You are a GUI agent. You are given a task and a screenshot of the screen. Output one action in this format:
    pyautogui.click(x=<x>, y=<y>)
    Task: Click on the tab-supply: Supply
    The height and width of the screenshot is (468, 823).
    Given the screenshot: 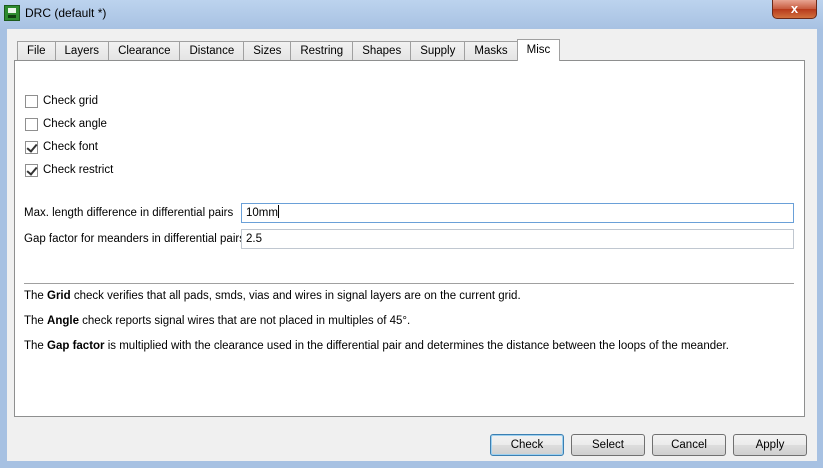 What is the action you would take?
    pyautogui.click(x=438, y=51)
    